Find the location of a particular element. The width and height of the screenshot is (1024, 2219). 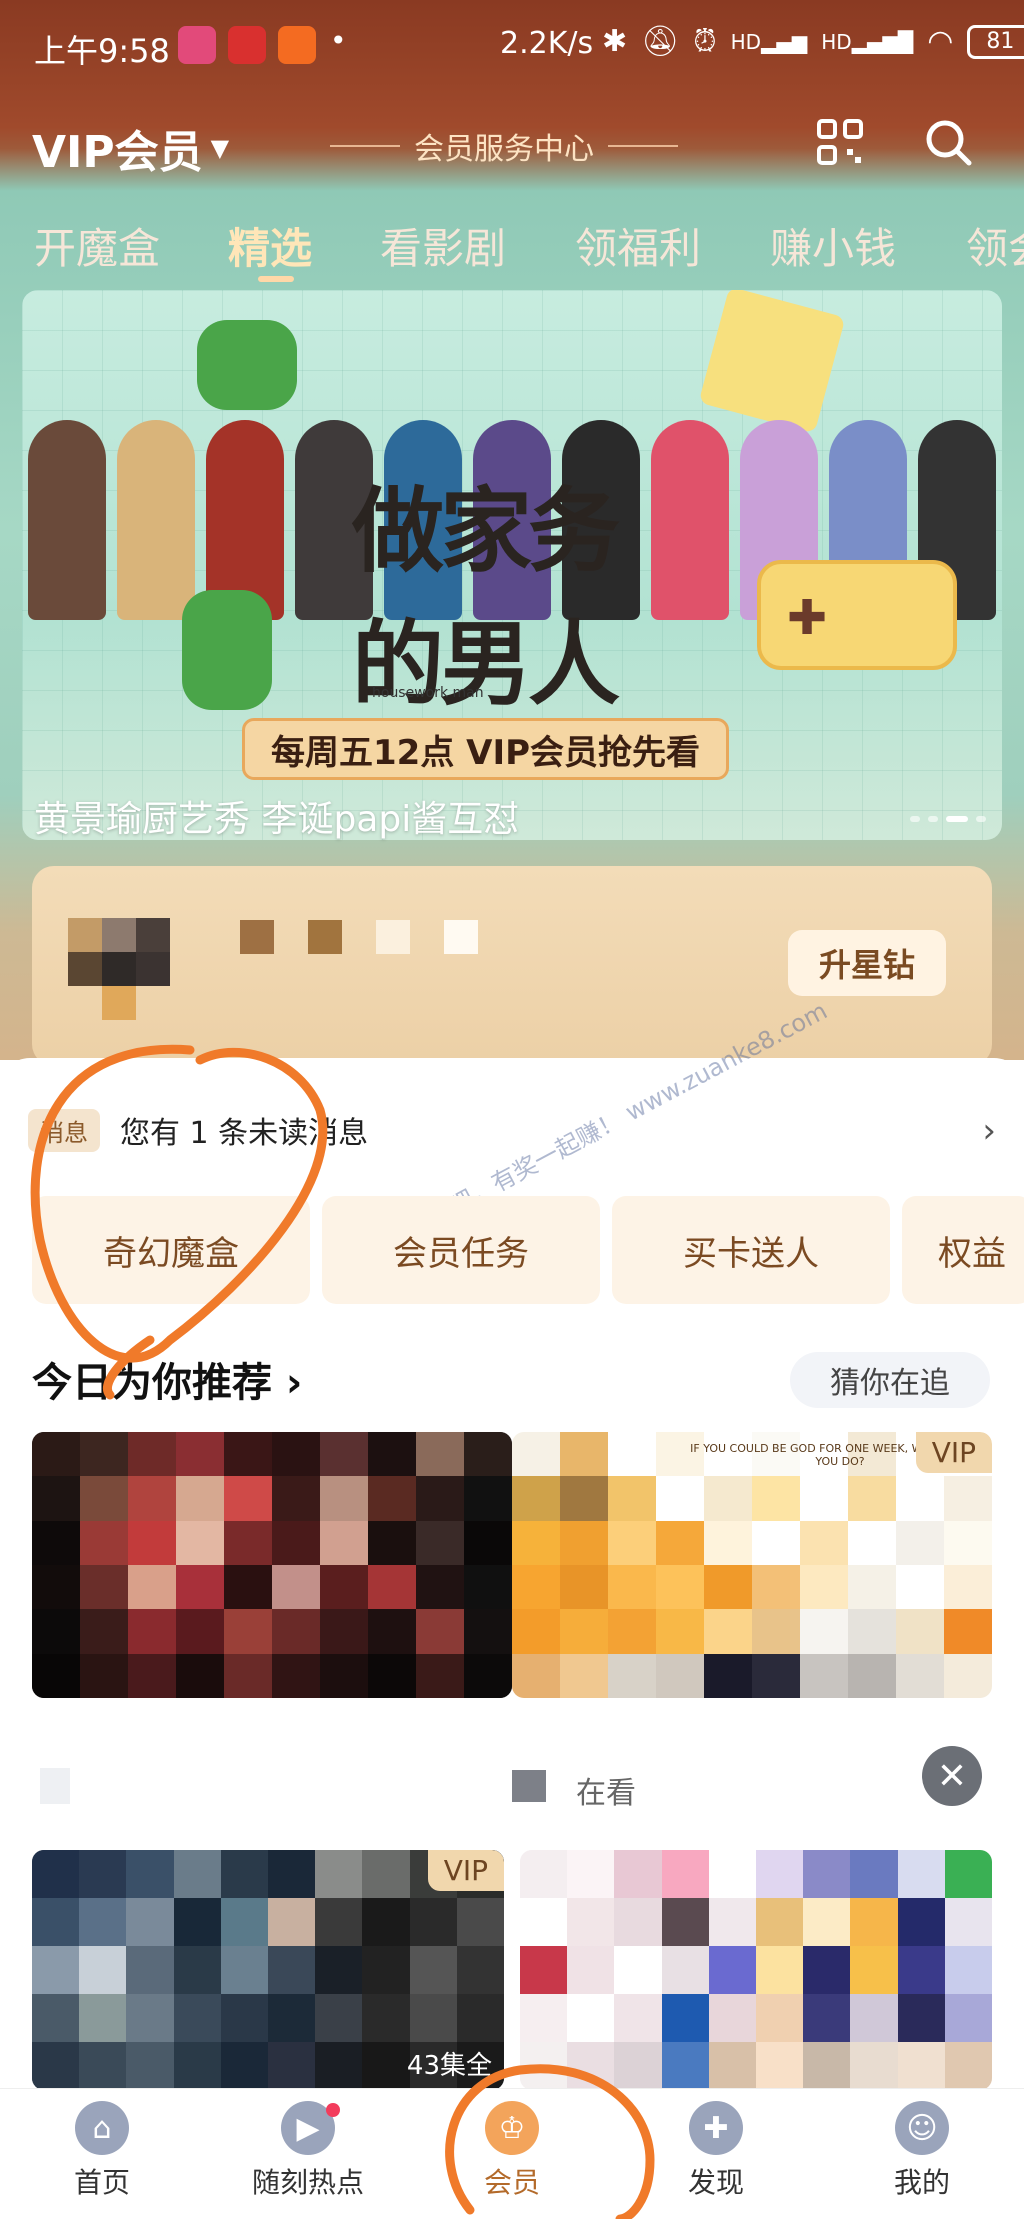

unread-message-row: 消息 您有 1 条未读消息 › is located at coordinates (512, 1130).